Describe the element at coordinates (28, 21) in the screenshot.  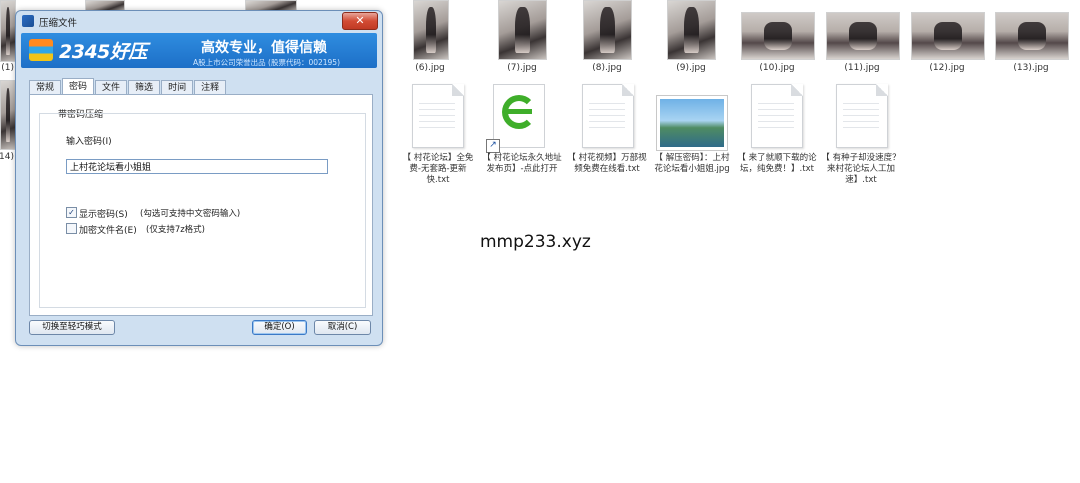
I see `haozip-app-icon` at that location.